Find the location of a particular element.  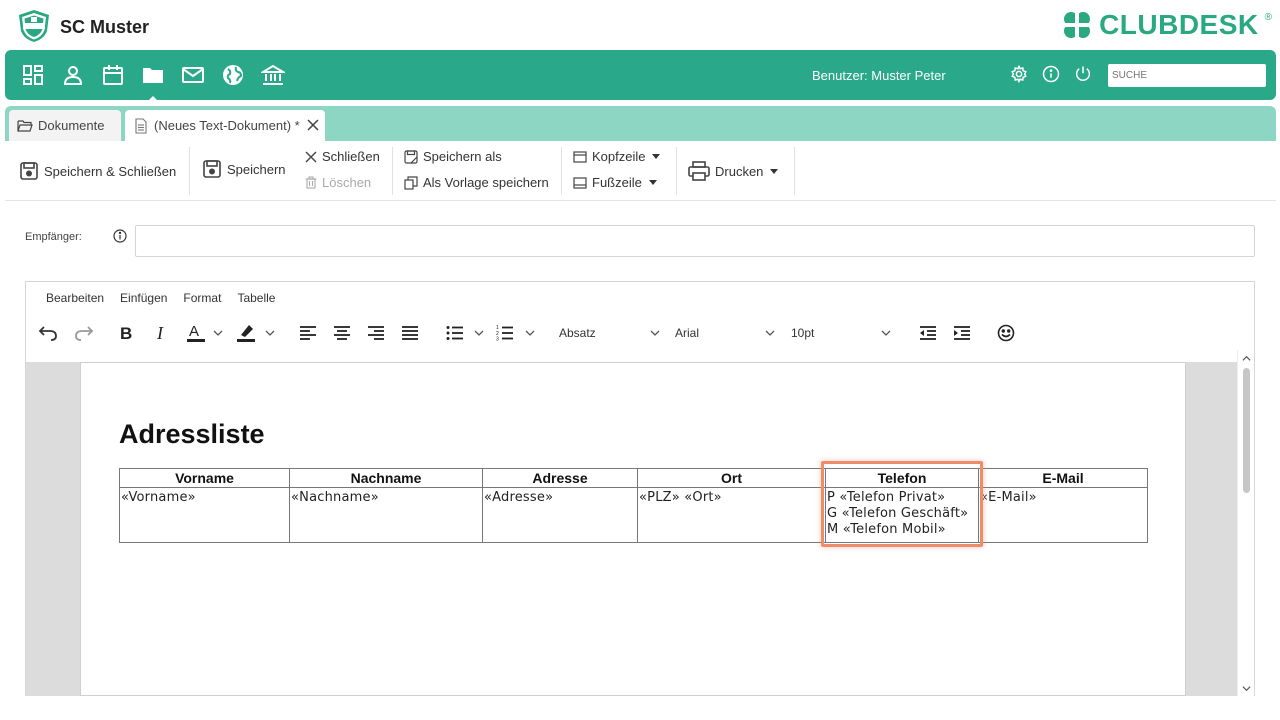

menu-edit: Bearbeiten is located at coordinates (75, 298).